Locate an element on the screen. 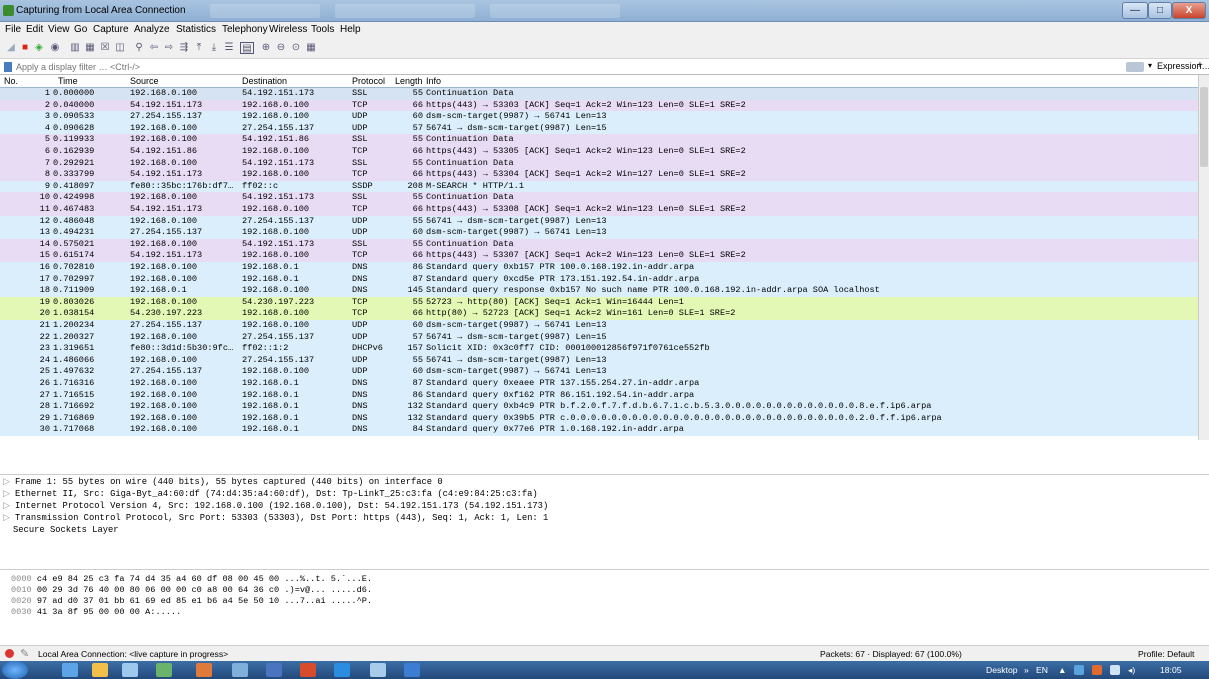 The height and width of the screenshot is (679, 1209). last-packet-icon: ⤓ is located at coordinates (214, 48).